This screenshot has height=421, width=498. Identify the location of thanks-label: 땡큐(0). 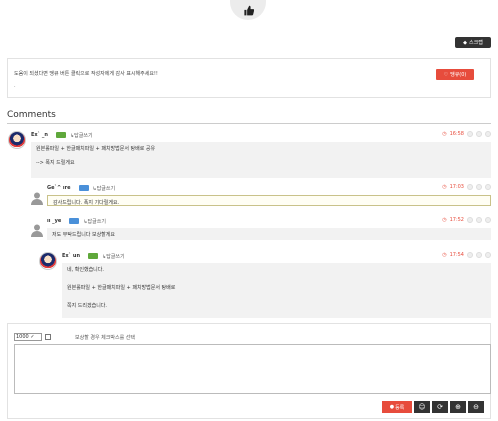
(458, 75).